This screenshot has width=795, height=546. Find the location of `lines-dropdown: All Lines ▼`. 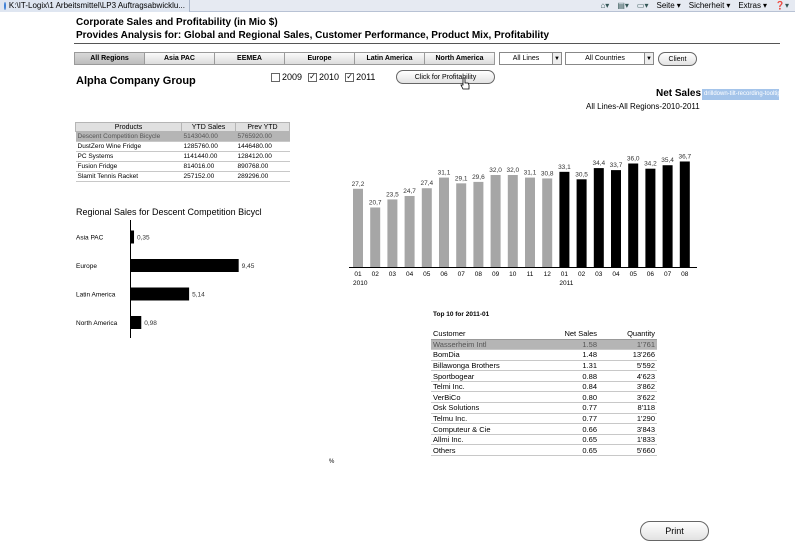

lines-dropdown: All Lines ▼ is located at coordinates (530, 58).